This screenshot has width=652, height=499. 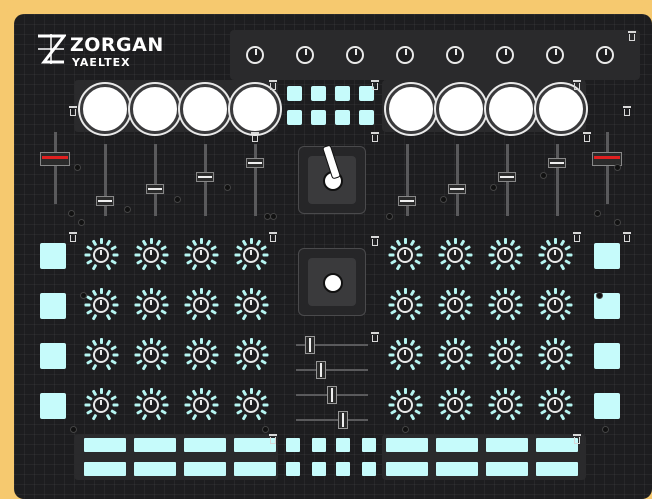 What do you see at coordinates (332, 282) in the screenshot?
I see `joystick-bottom` at bounding box center [332, 282].